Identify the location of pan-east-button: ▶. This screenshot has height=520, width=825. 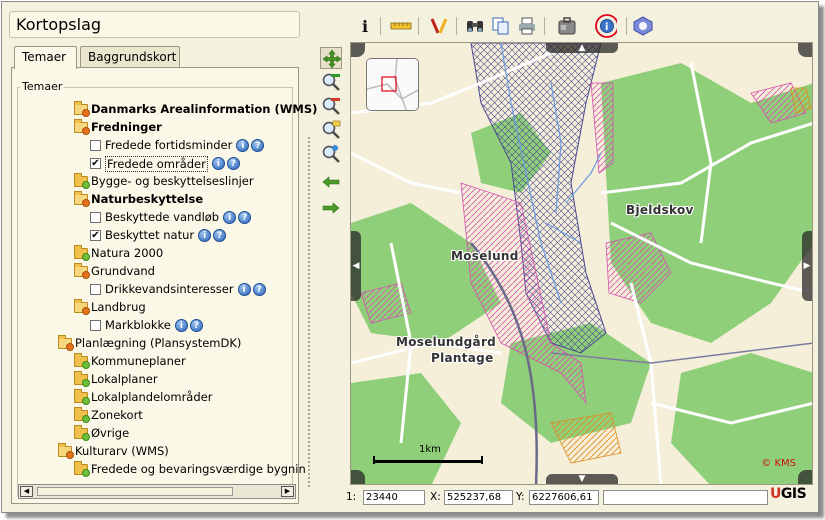
(807, 266).